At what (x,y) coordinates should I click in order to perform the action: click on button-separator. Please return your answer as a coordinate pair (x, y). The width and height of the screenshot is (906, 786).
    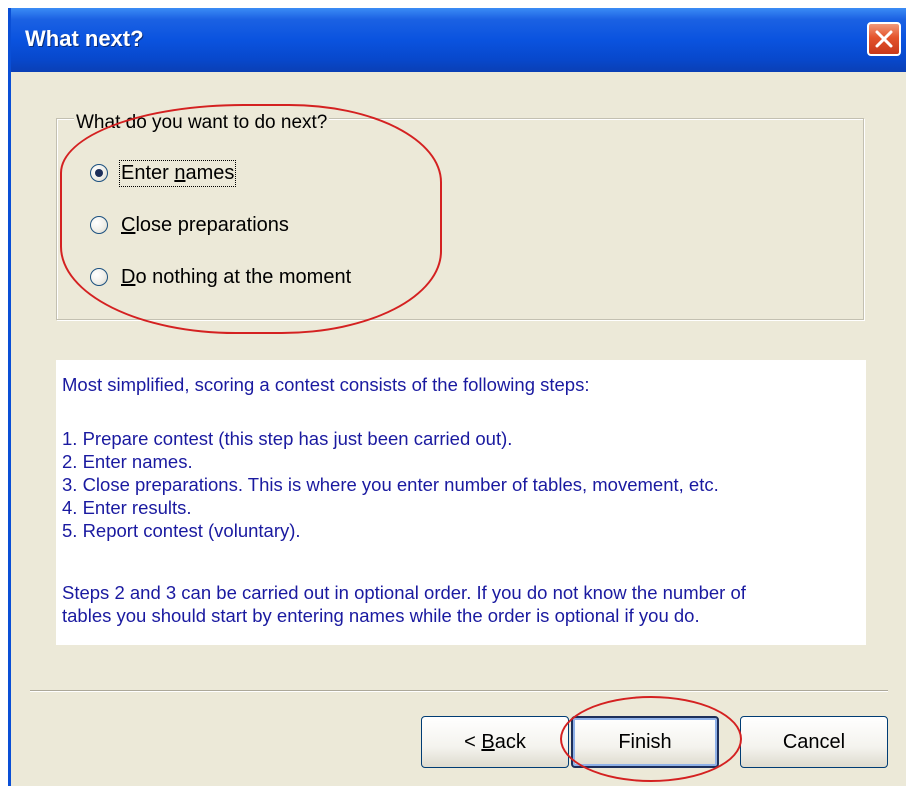
    Looking at the image, I should click on (459, 691).